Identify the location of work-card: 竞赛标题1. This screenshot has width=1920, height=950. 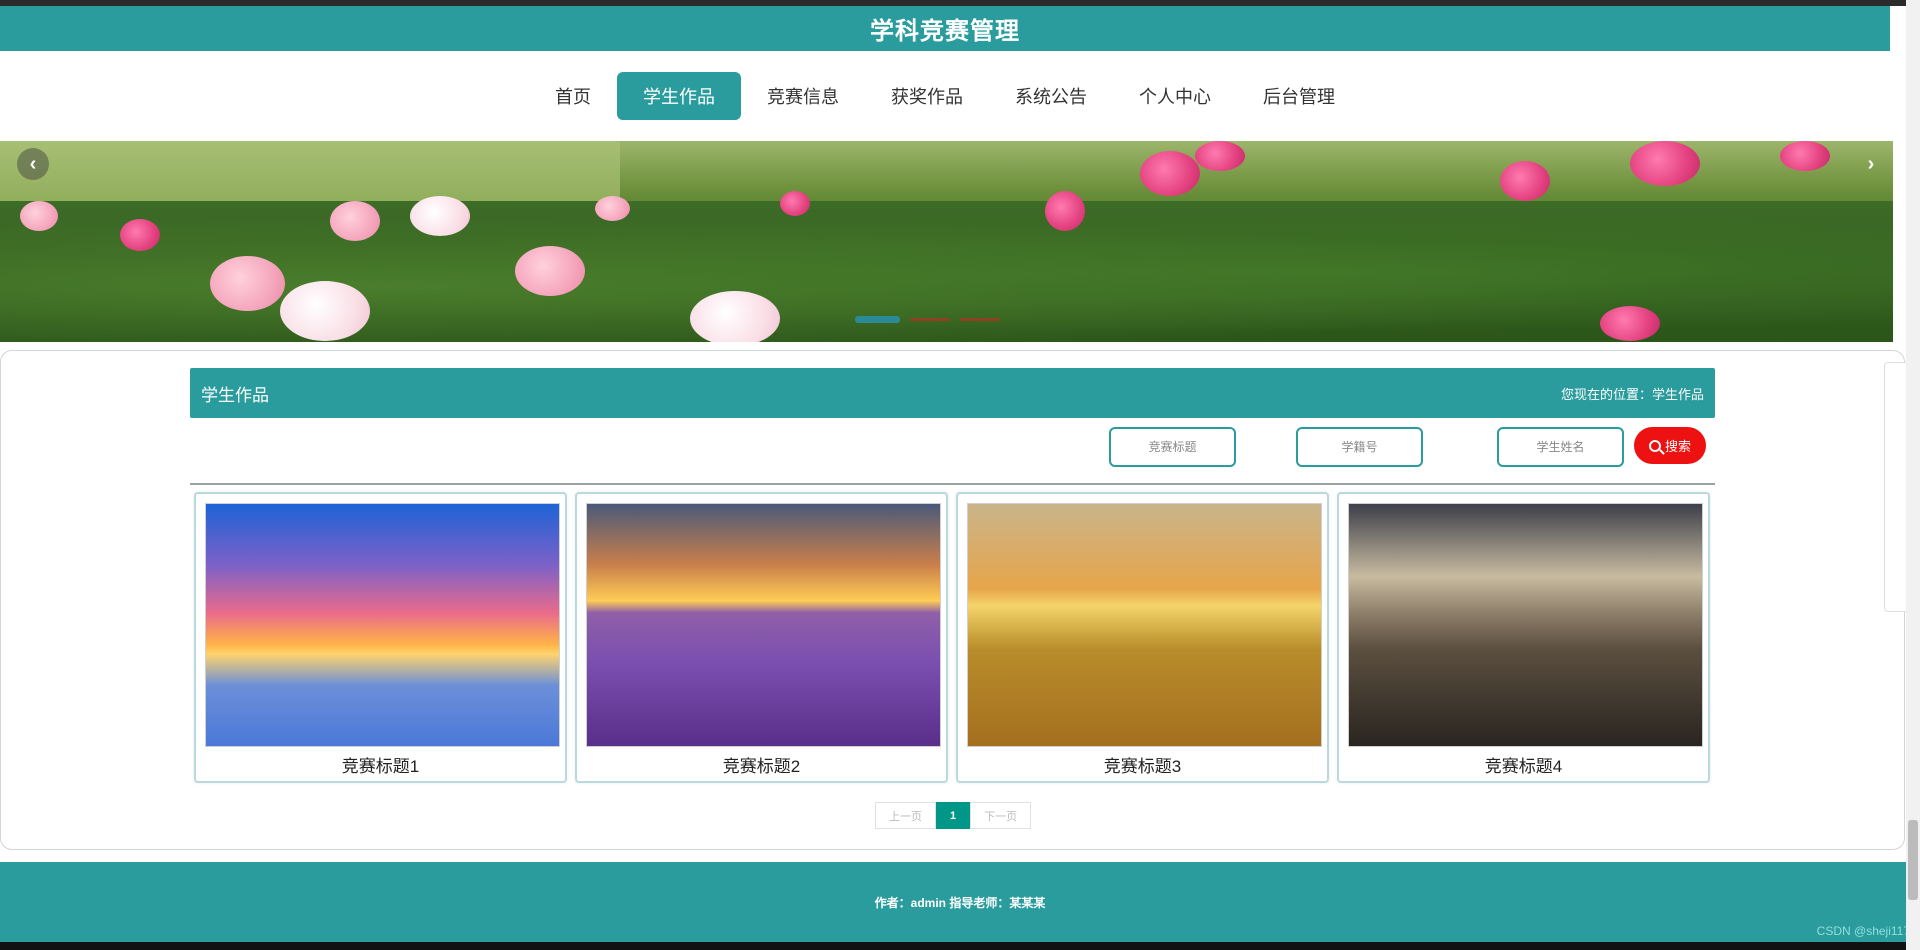
(380, 637).